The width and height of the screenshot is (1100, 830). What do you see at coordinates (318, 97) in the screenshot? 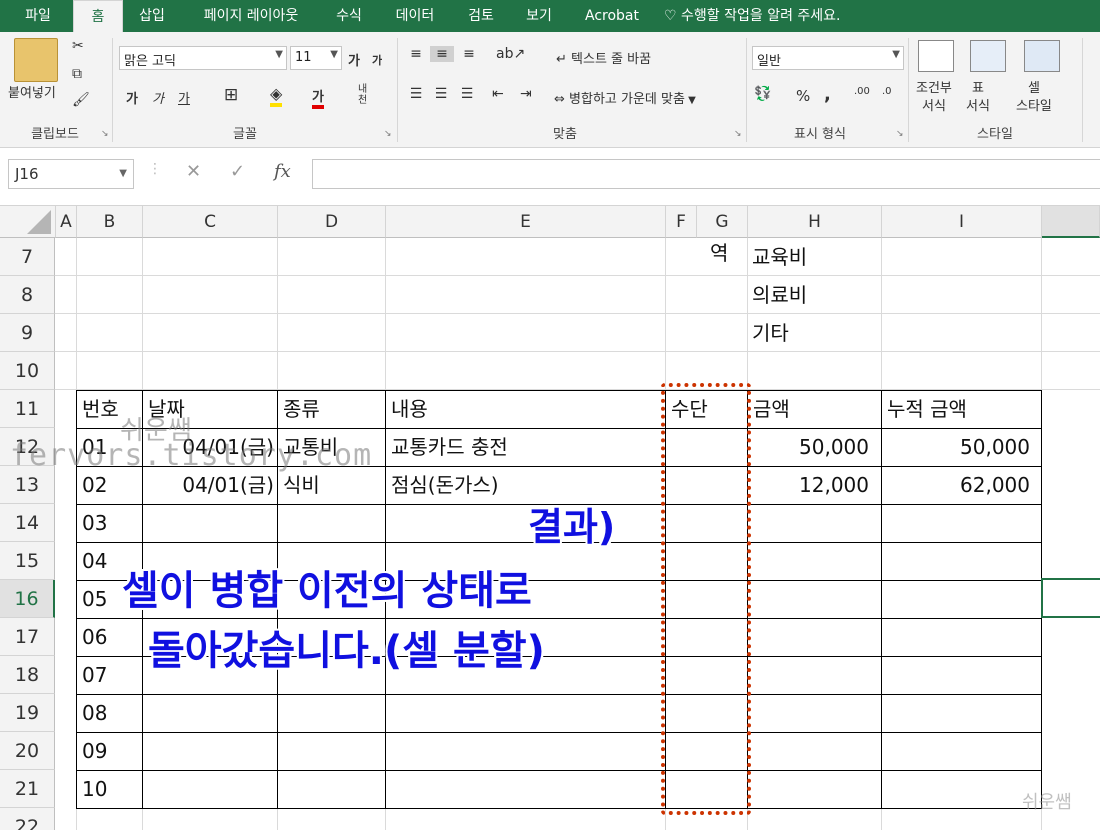
I see `font-color-button: 가` at bounding box center [318, 97].